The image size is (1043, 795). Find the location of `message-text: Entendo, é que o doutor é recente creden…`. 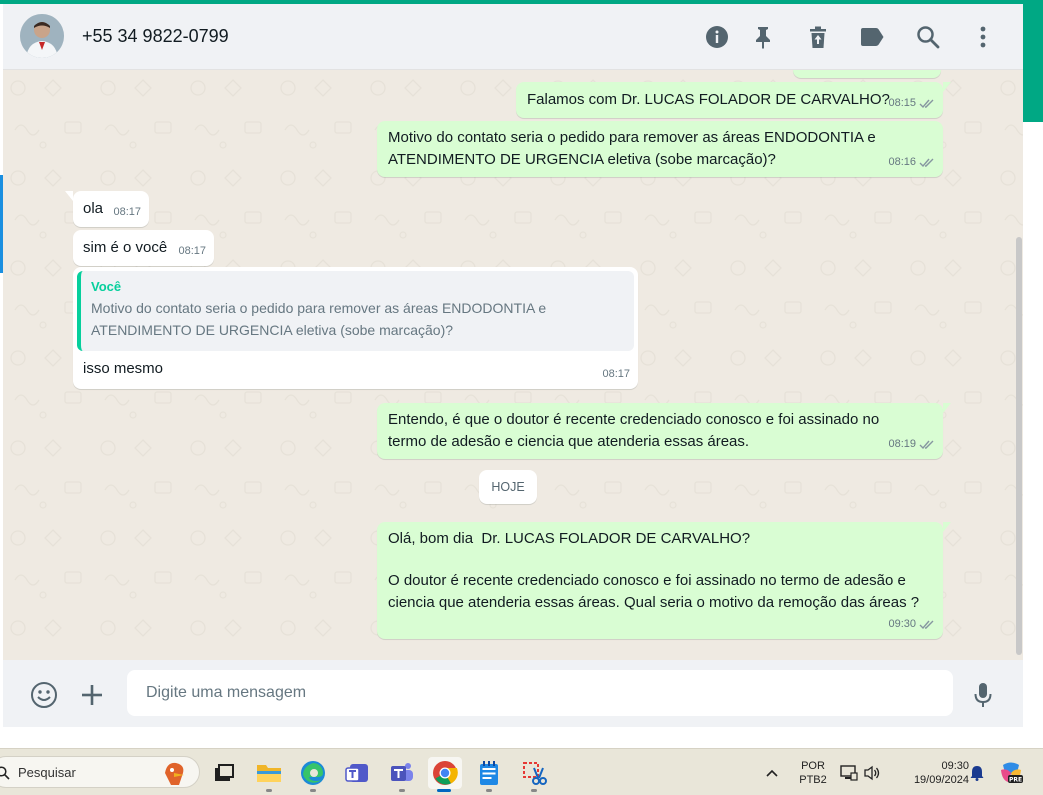

message-text: Entendo, é que o doutor é recente creden… is located at coordinates (634, 430).